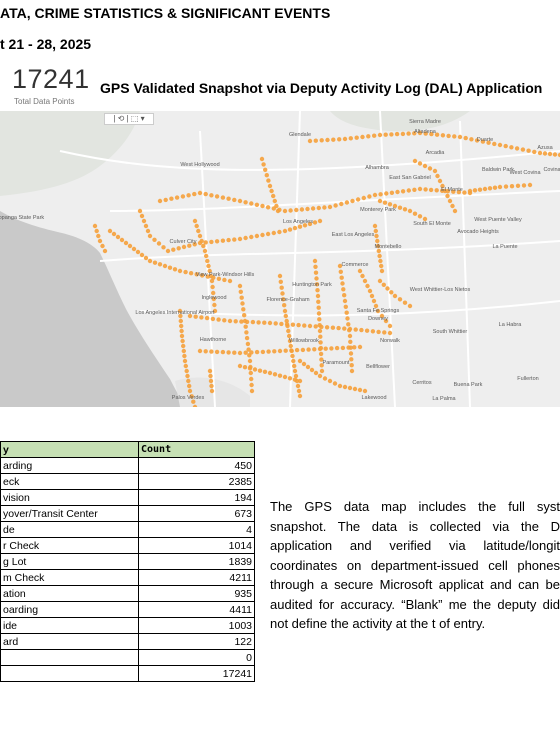 This screenshot has height=746, width=560. I want to click on map-place-label: West Hollywood, so click(199, 165).